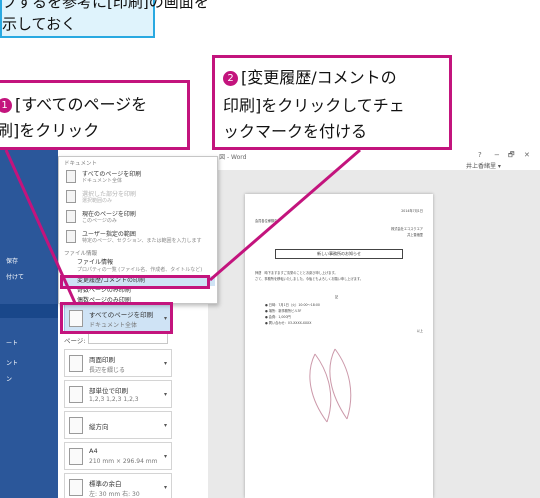  Describe the element at coordinates (95, 115) in the screenshot. I see `callout-step-1: 1 [すべてのページを 刷]をクリック` at that location.